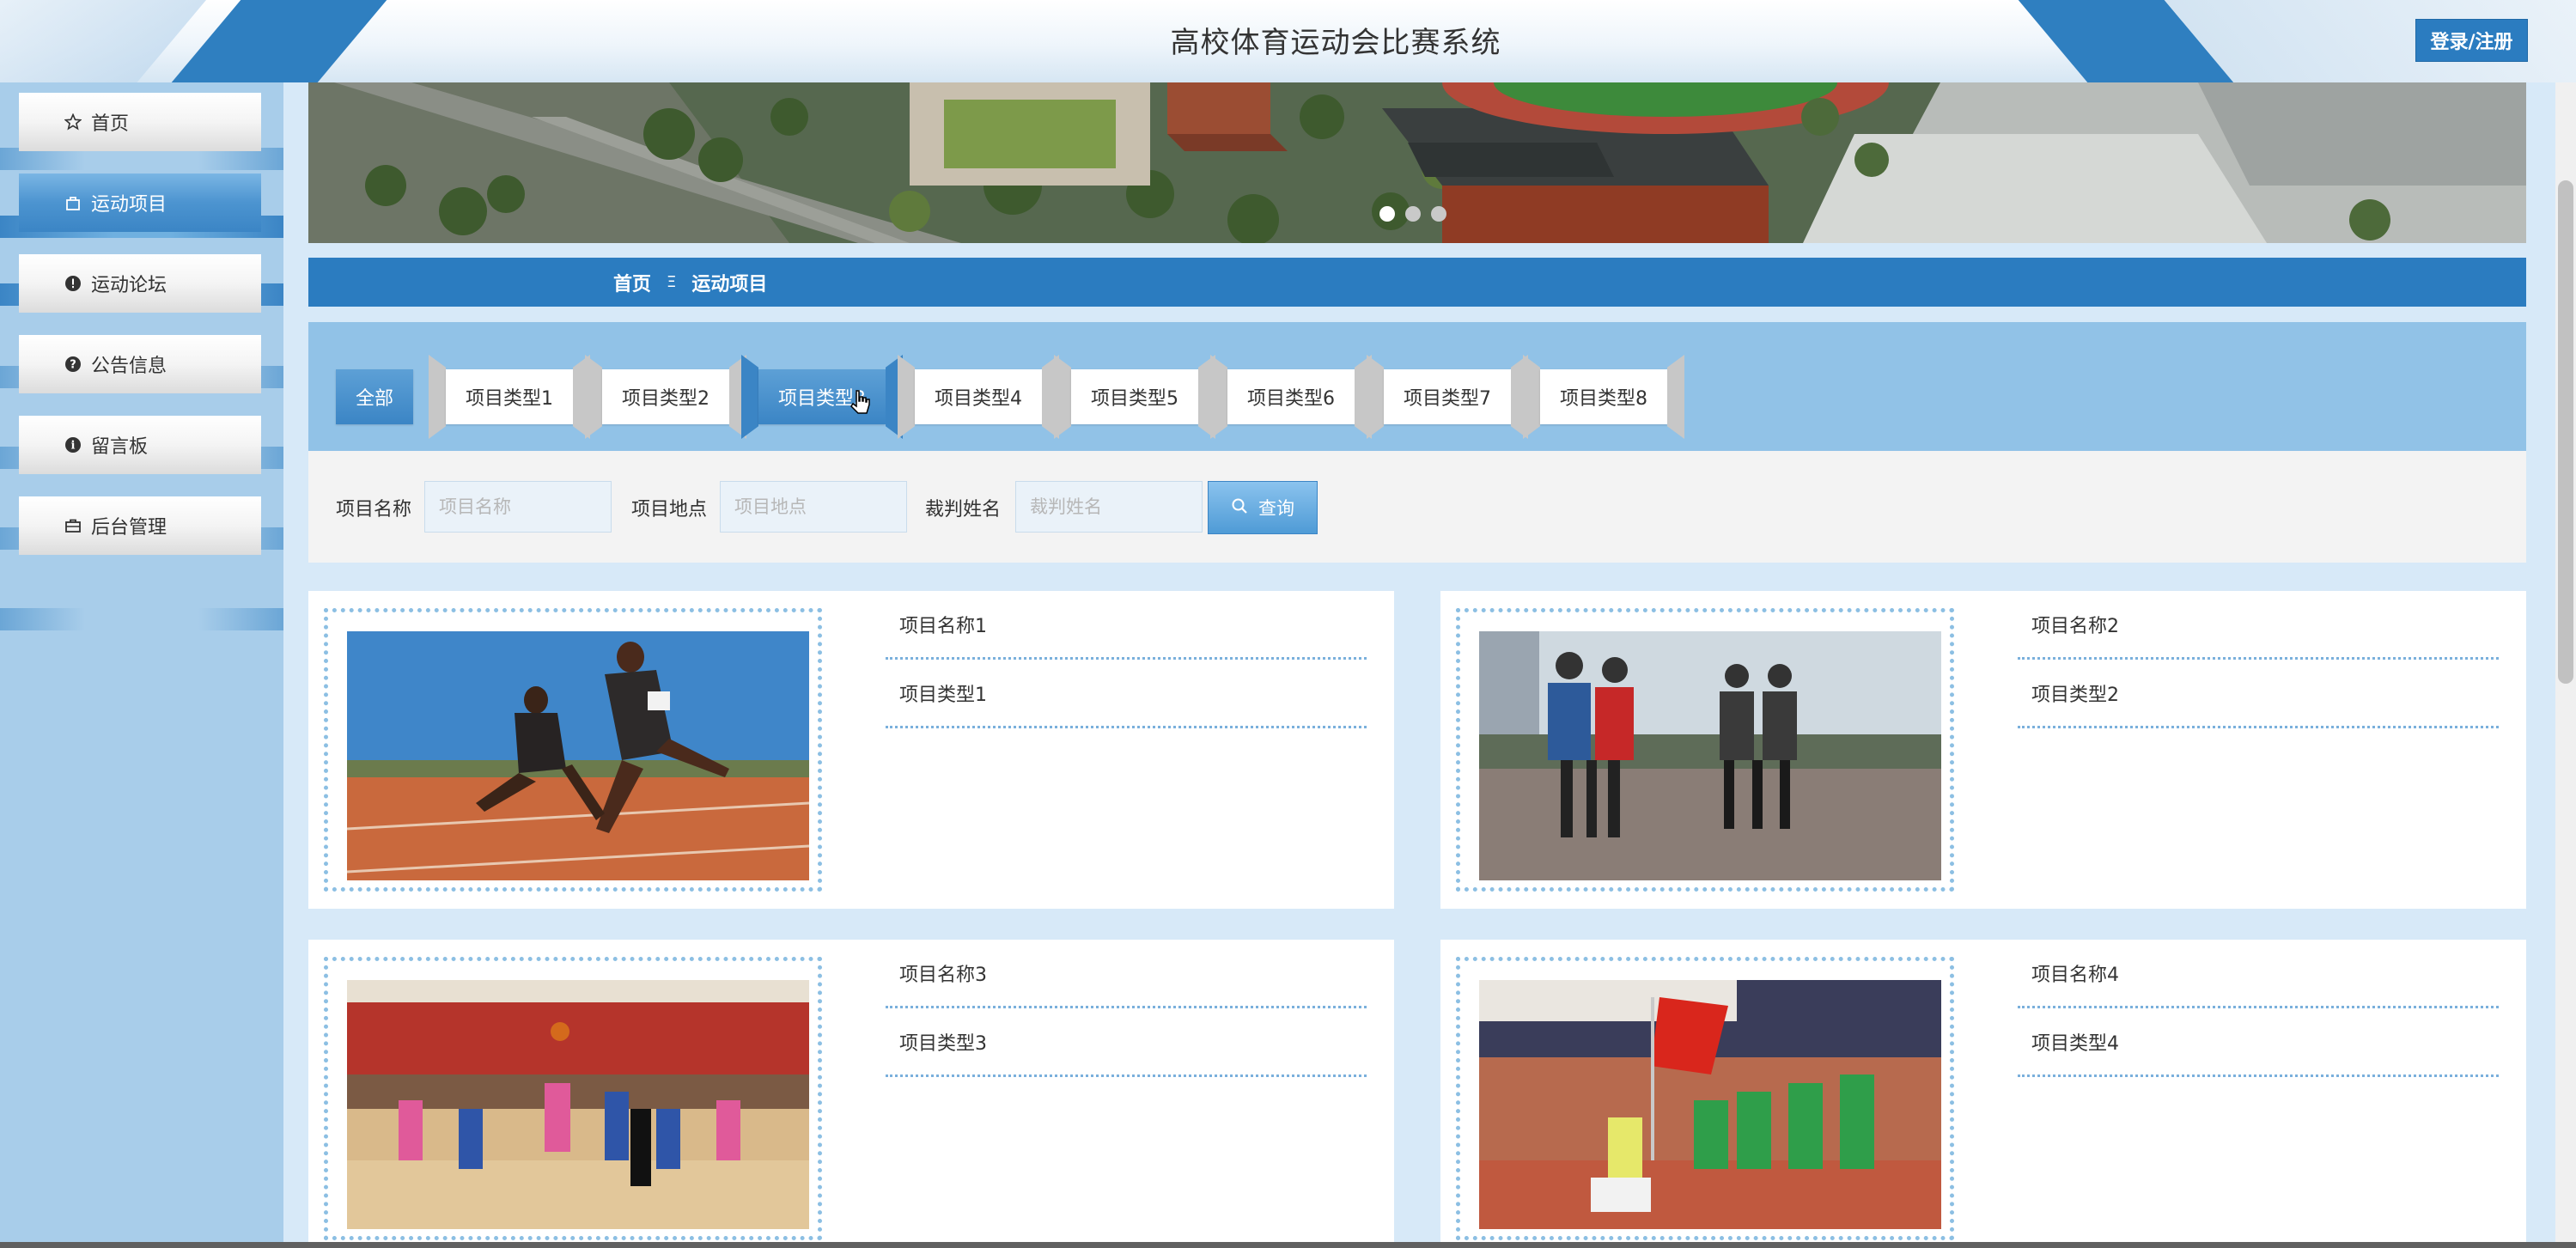 This screenshot has height=1248, width=2576. What do you see at coordinates (279, 41) in the screenshot?
I see `header-decoration-left` at bounding box center [279, 41].